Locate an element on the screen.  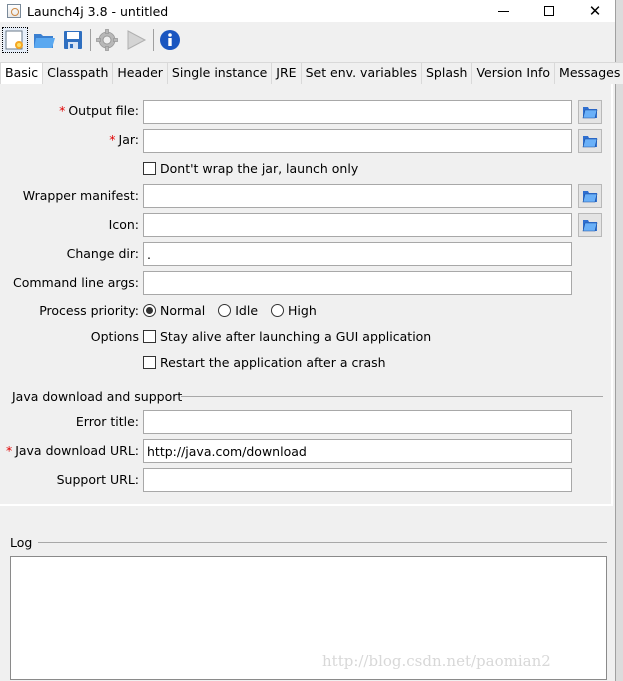
tab-jre: JRE is located at coordinates (286, 73).